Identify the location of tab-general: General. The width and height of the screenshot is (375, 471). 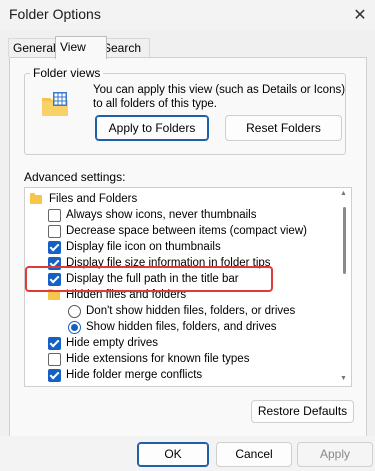
(35, 47).